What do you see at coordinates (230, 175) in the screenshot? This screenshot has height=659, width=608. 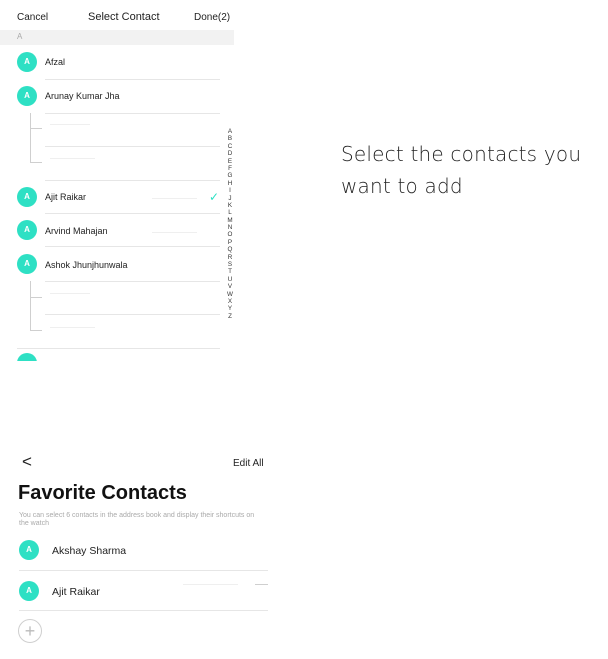 I see `alphabet-letter: G` at bounding box center [230, 175].